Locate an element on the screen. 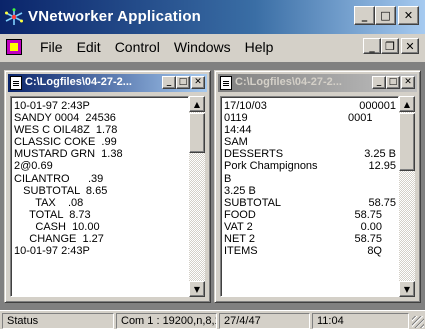 This screenshot has width=425, height=329. menu-file: File is located at coordinates (51, 47).